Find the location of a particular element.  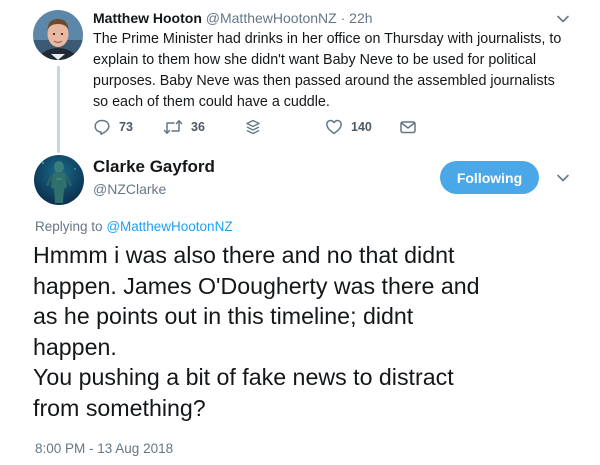

parent-tweet-author-handle: @MatthewHootonNZ is located at coordinates (271, 18).